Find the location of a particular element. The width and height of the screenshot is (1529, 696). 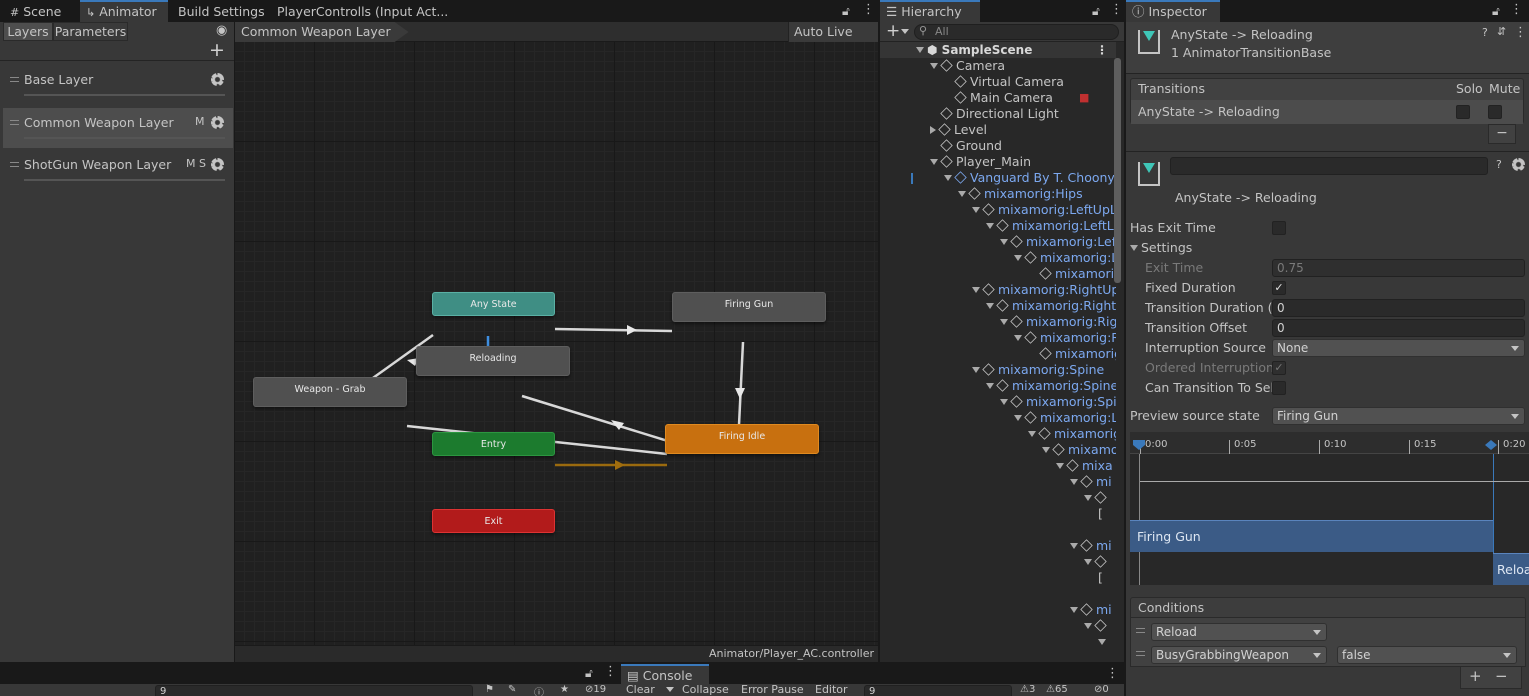

fixed-duration-checkbox: ✓ is located at coordinates (1279, 288).